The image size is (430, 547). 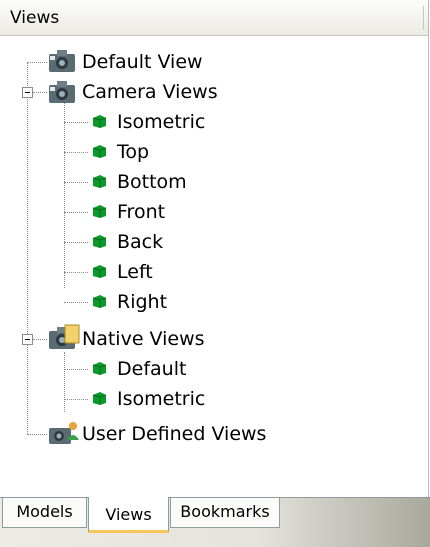 What do you see at coordinates (135, 272) in the screenshot?
I see `tree-item-left: Left` at bounding box center [135, 272].